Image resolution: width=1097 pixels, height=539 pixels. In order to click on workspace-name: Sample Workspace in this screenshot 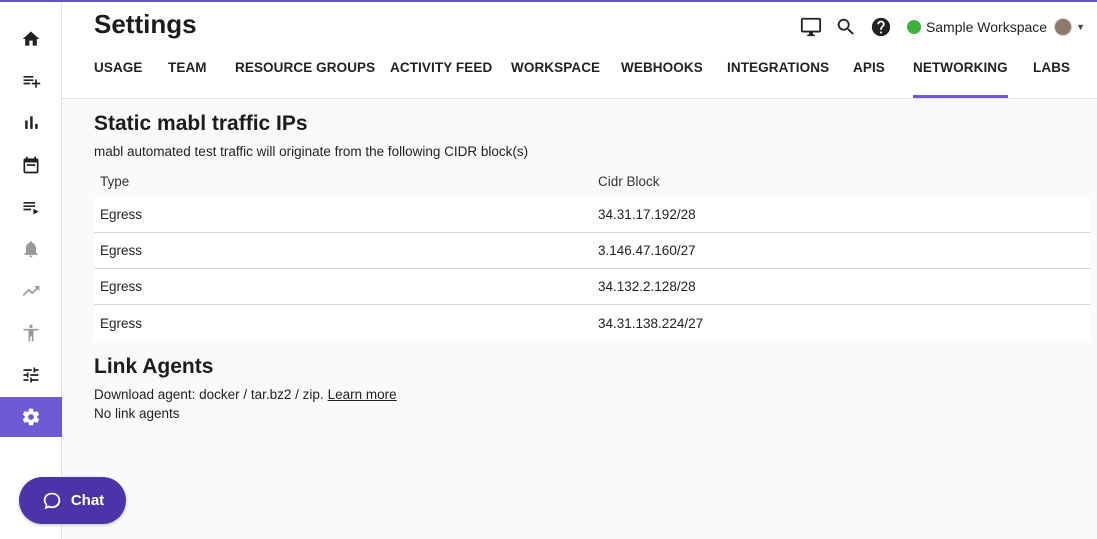, I will do `click(986, 27)`.